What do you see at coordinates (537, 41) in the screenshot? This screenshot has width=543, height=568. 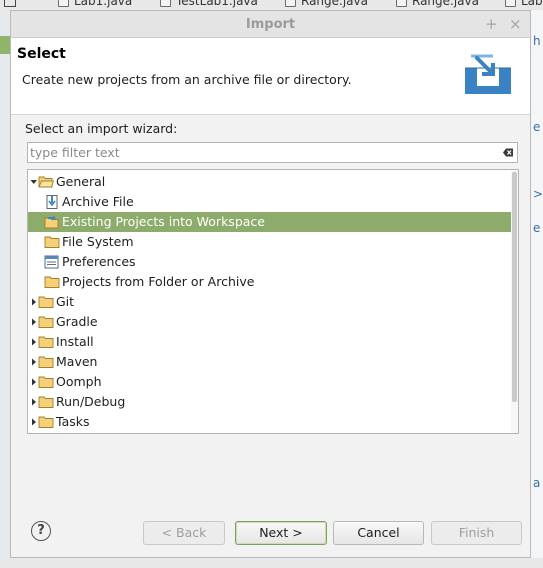 I see `editor-text-fragment: h` at bounding box center [537, 41].